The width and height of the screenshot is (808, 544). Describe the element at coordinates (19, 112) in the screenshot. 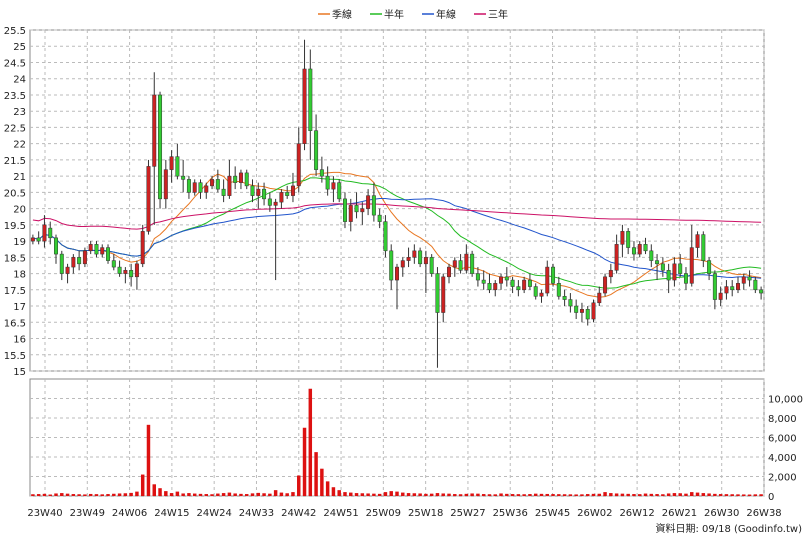

I see `price-tick-label: 23` at that location.